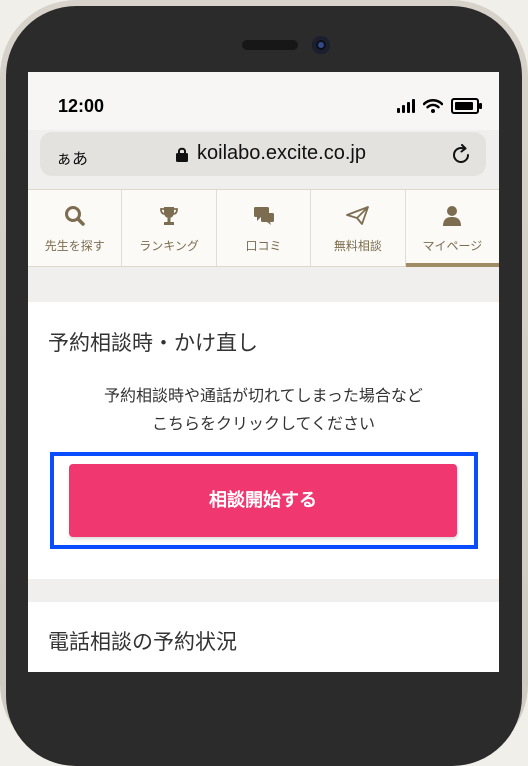 The height and width of the screenshot is (766, 528). Describe the element at coordinates (321, 45) in the screenshot. I see `front-camera` at that location.